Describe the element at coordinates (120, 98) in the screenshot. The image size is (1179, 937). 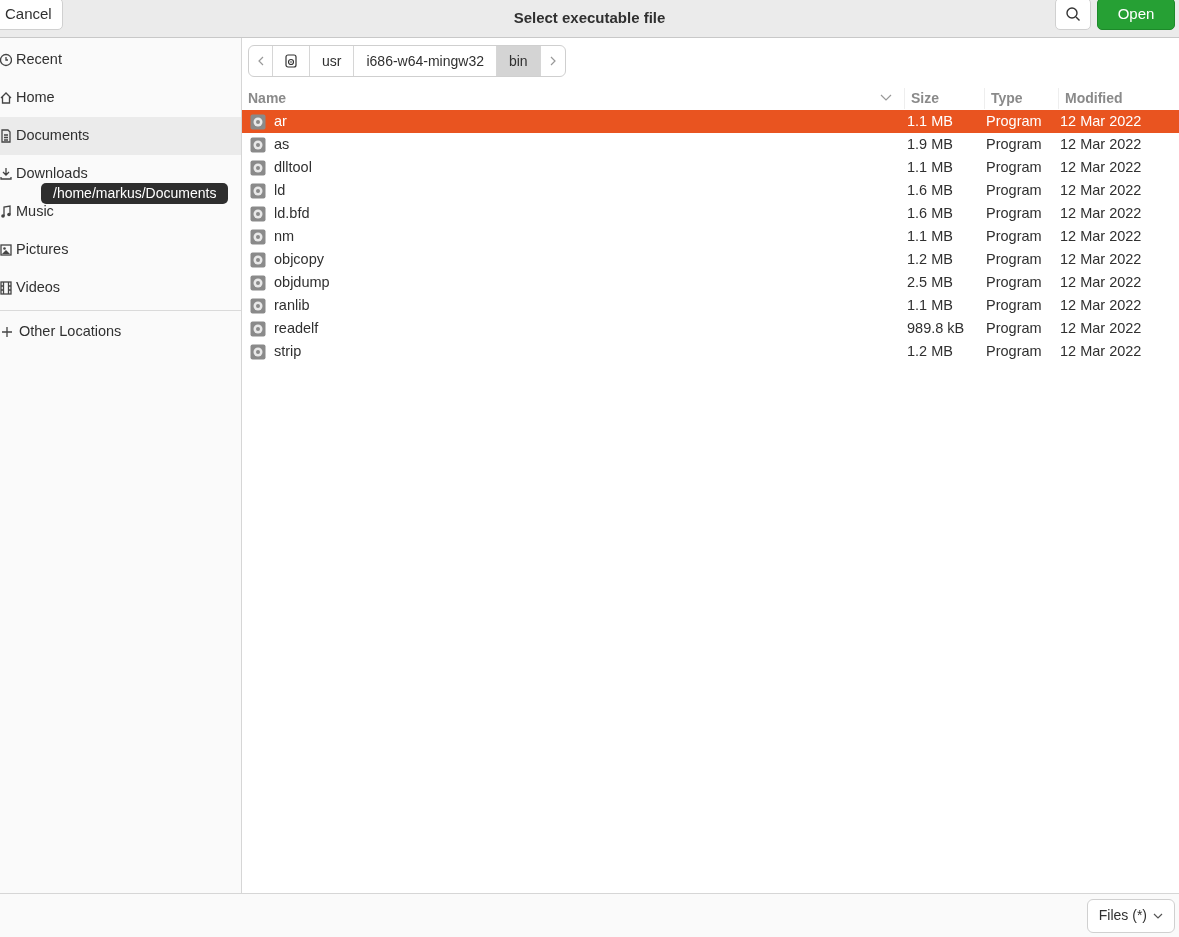
I see `sidebar-item: Home` at that location.